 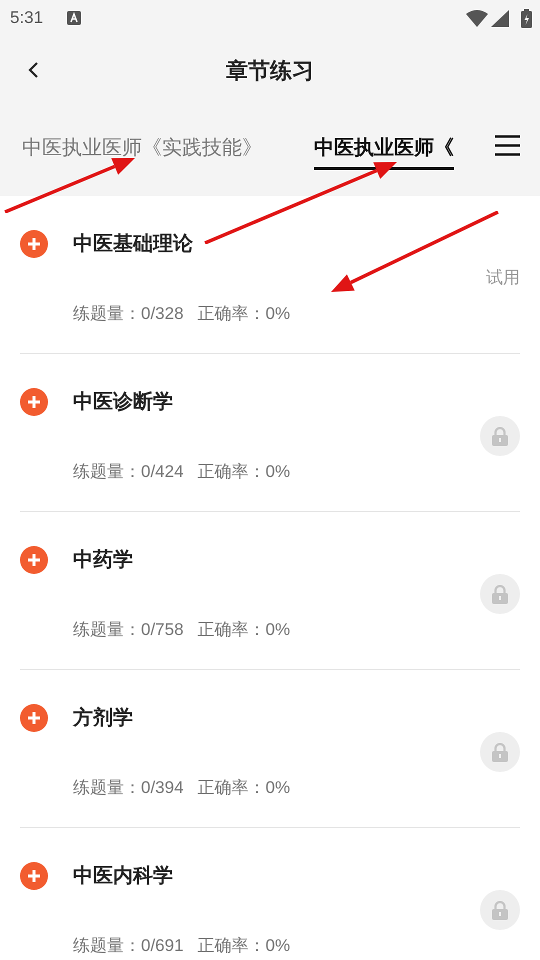 What do you see at coordinates (33, 70) in the screenshot?
I see `back-icon` at bounding box center [33, 70].